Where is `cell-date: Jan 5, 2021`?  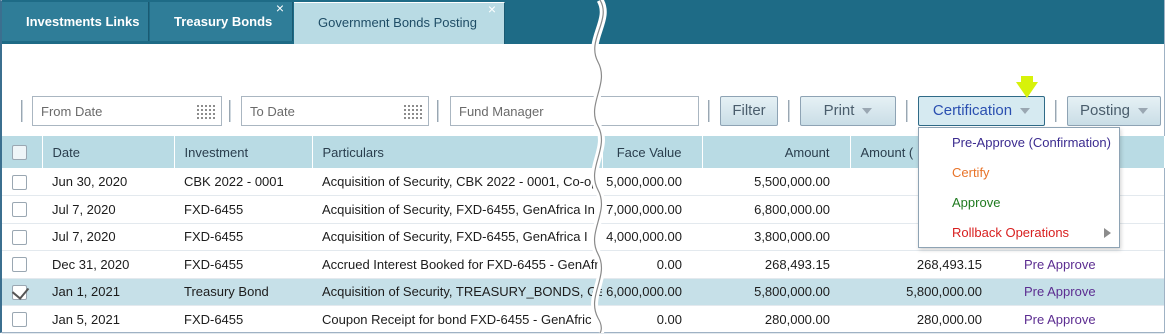
cell-date: Jan 5, 2021 is located at coordinates (86, 319).